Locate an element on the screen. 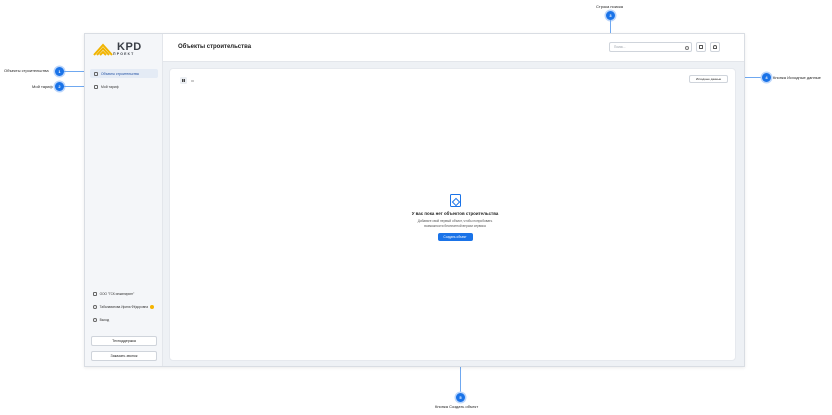  search-icon is located at coordinates (687, 47).